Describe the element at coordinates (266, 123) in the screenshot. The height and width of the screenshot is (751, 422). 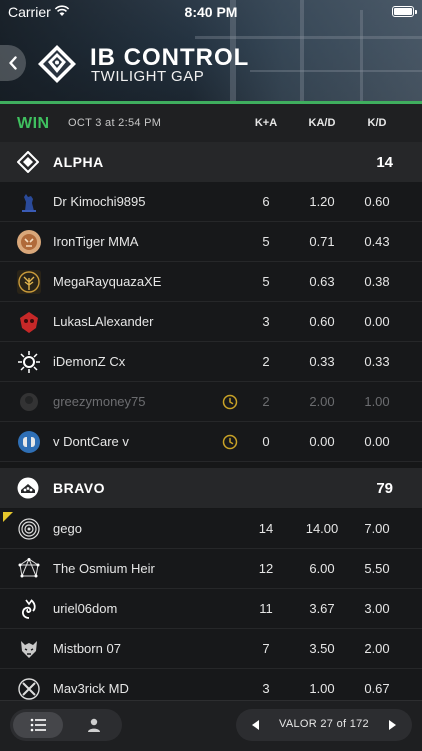
I see `column-header-kills-assists: K+A` at that location.